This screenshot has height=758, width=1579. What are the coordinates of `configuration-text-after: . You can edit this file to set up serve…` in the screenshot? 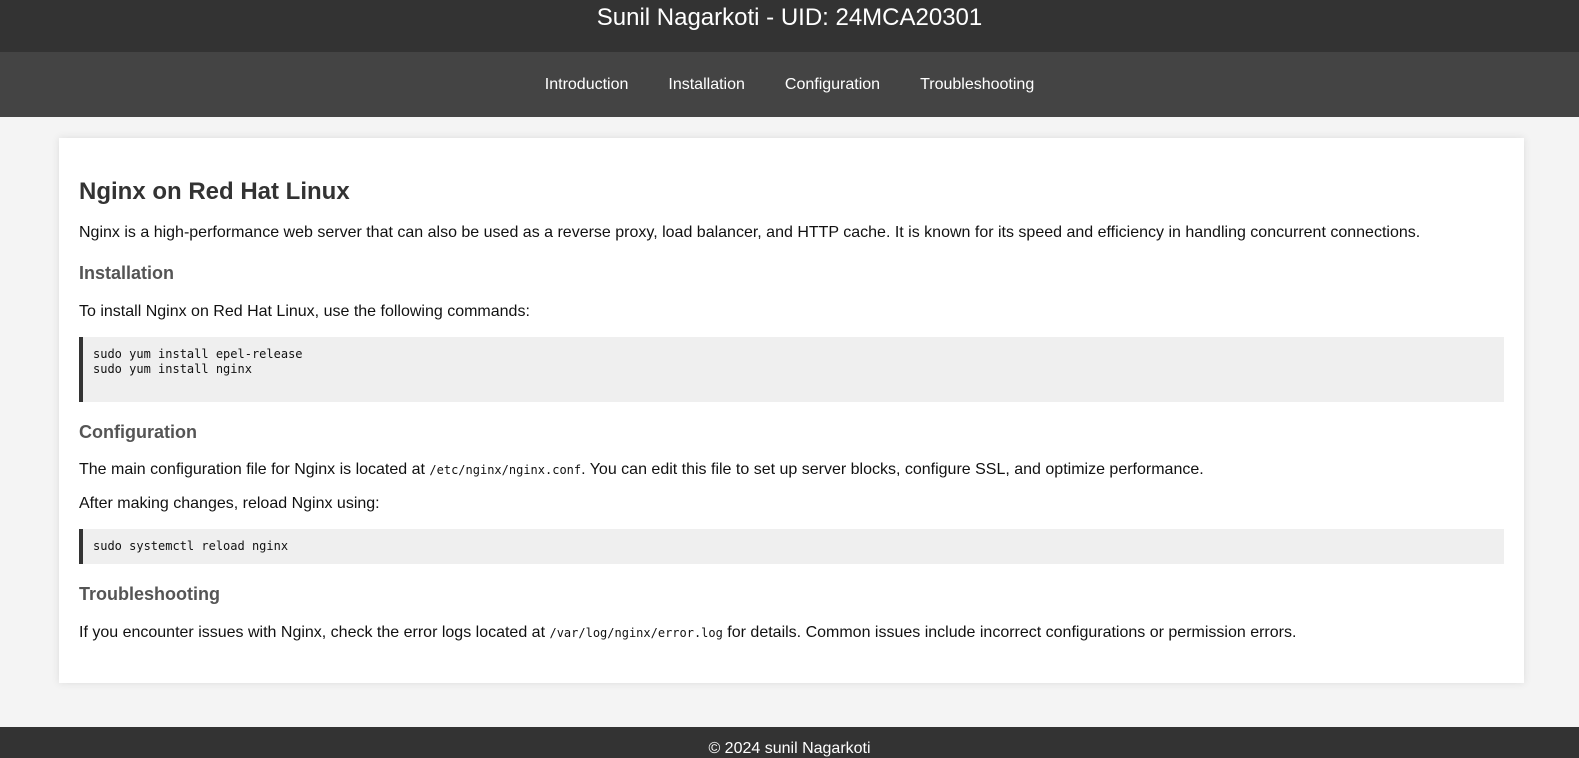 It's located at (892, 469).